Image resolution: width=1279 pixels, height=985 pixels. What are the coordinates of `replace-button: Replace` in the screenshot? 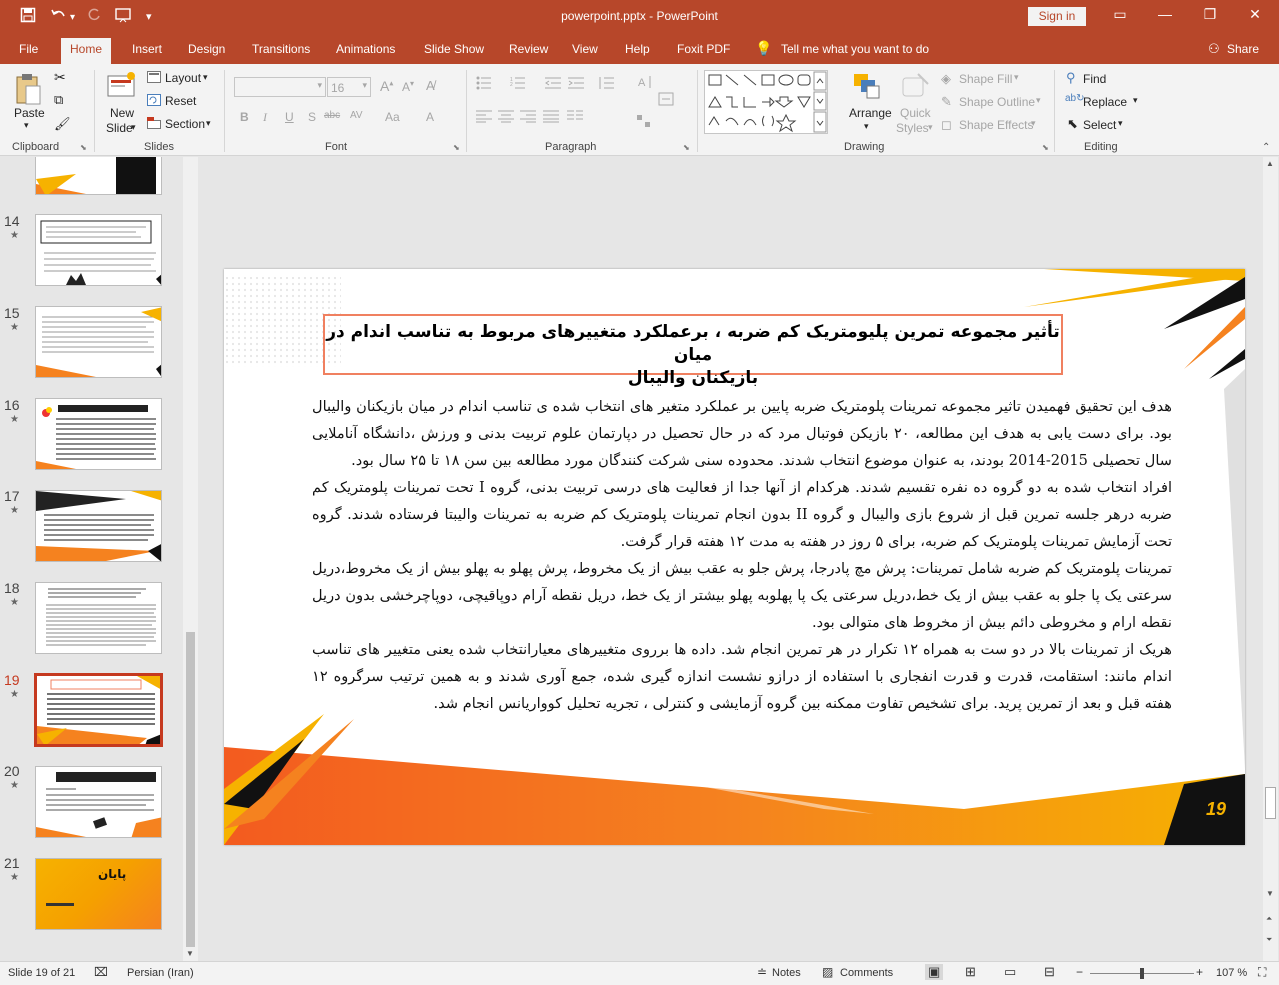 It's located at (1105, 102).